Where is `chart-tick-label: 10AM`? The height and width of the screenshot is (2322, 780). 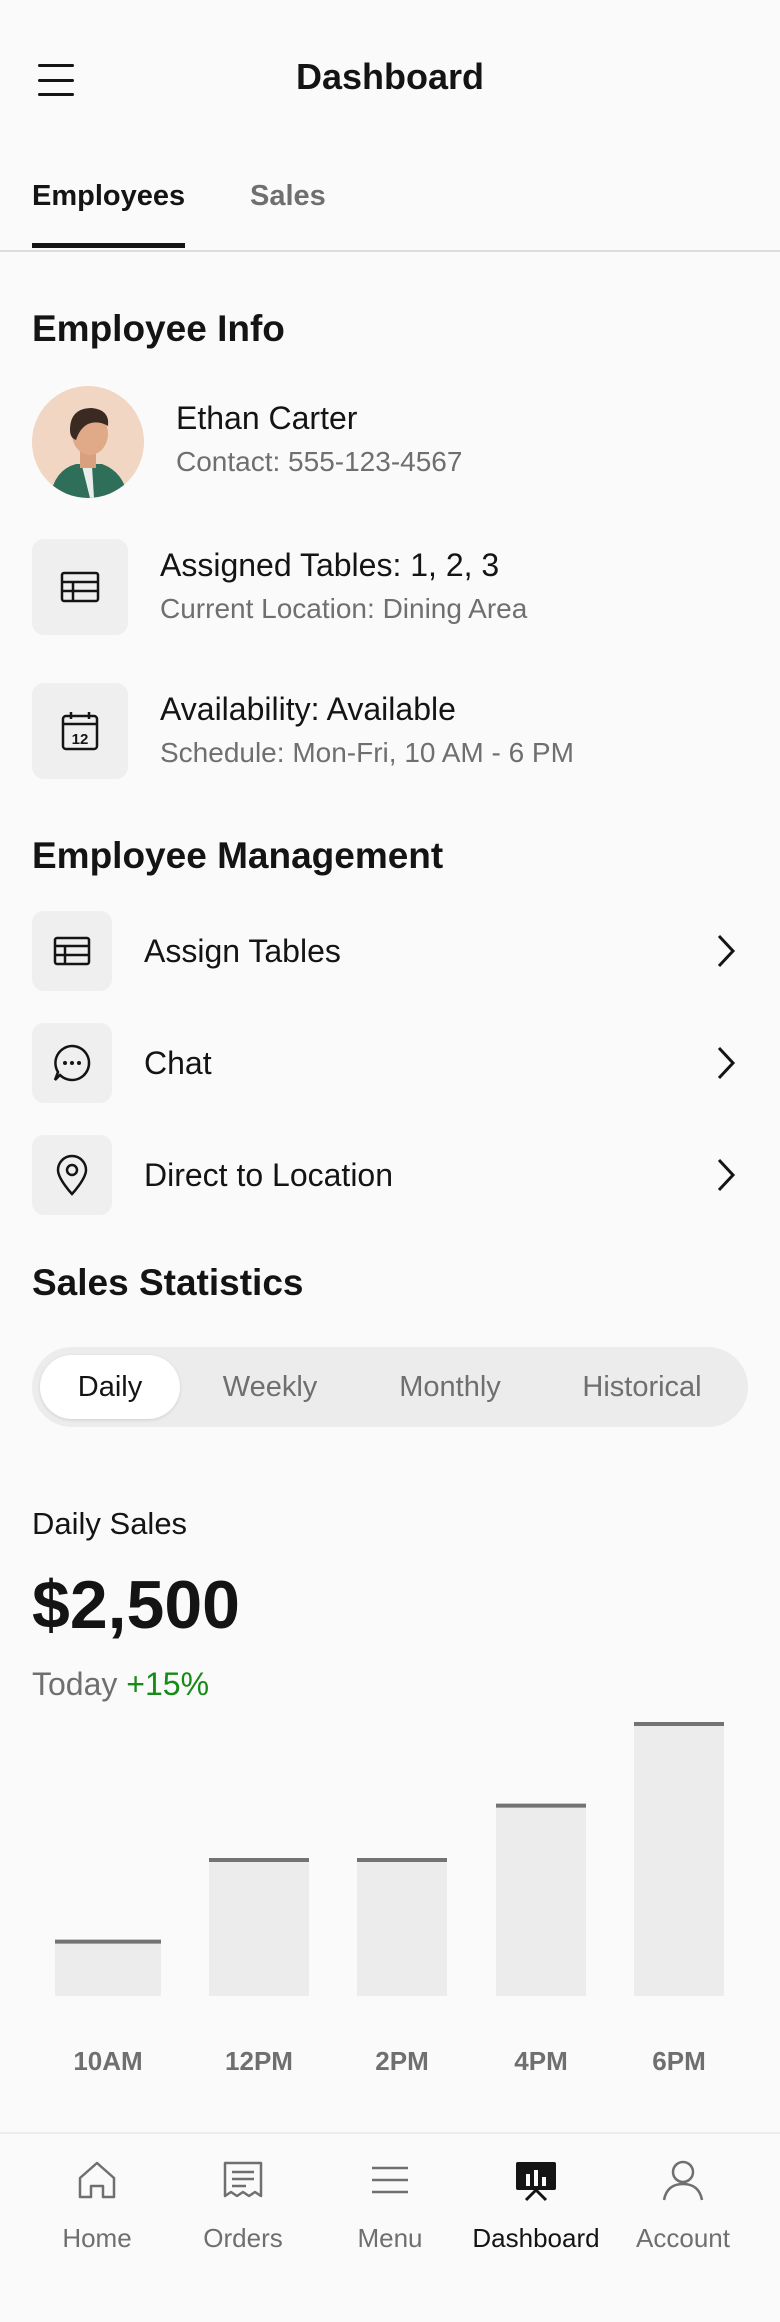
chart-tick-label: 10AM is located at coordinates (107, 2061).